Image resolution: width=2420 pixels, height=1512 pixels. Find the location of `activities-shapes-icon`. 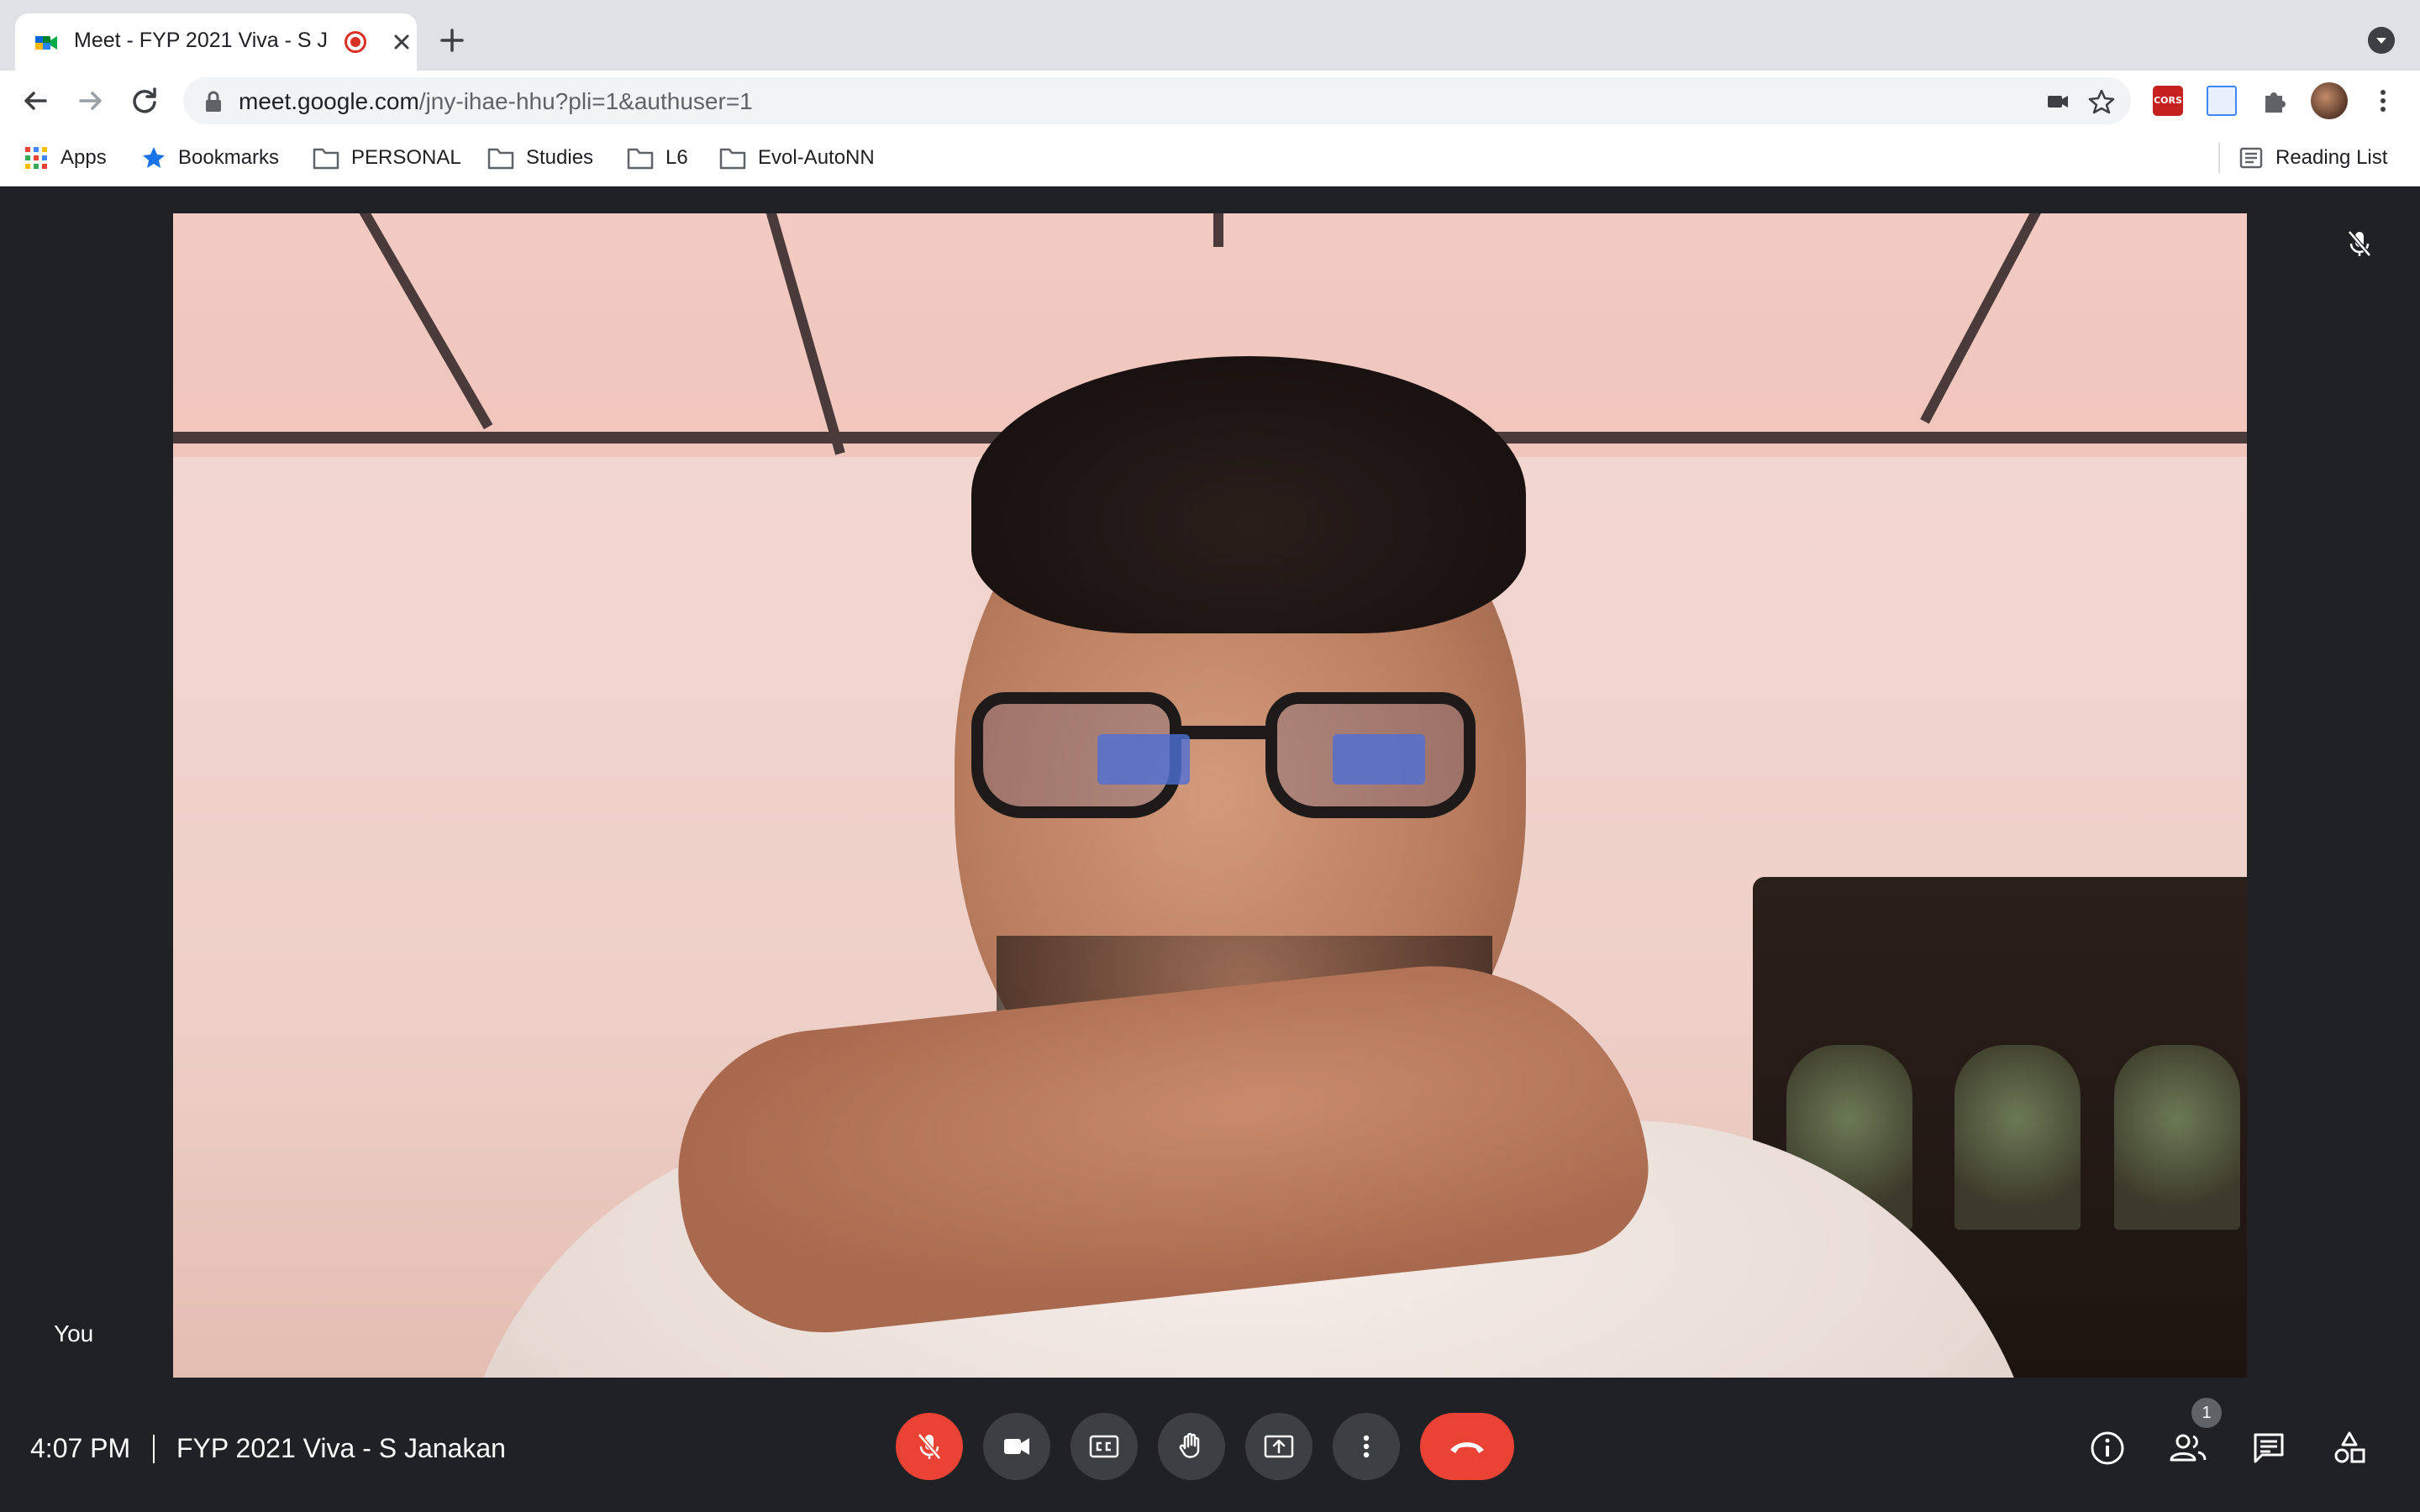

activities-shapes-icon is located at coordinates (2349, 1447).